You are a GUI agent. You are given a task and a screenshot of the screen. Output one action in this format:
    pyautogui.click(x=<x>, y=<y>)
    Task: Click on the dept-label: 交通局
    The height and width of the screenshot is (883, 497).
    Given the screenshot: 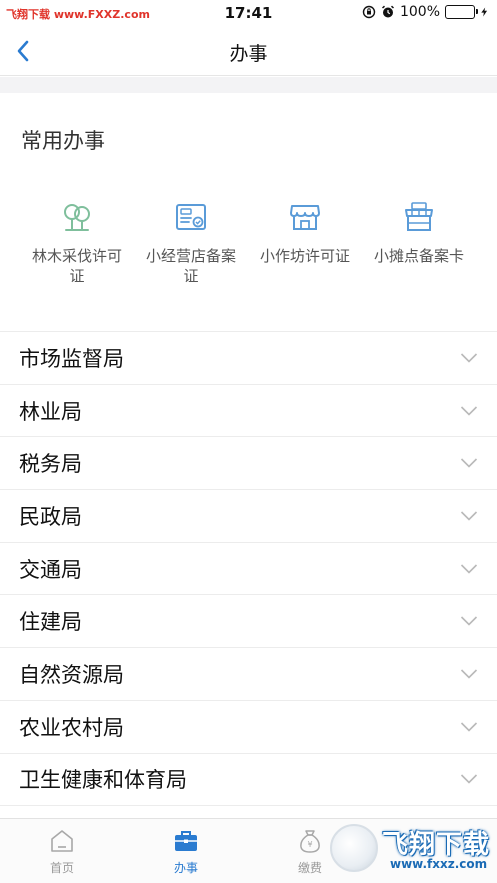 What is the action you would take?
    pyautogui.click(x=50, y=569)
    